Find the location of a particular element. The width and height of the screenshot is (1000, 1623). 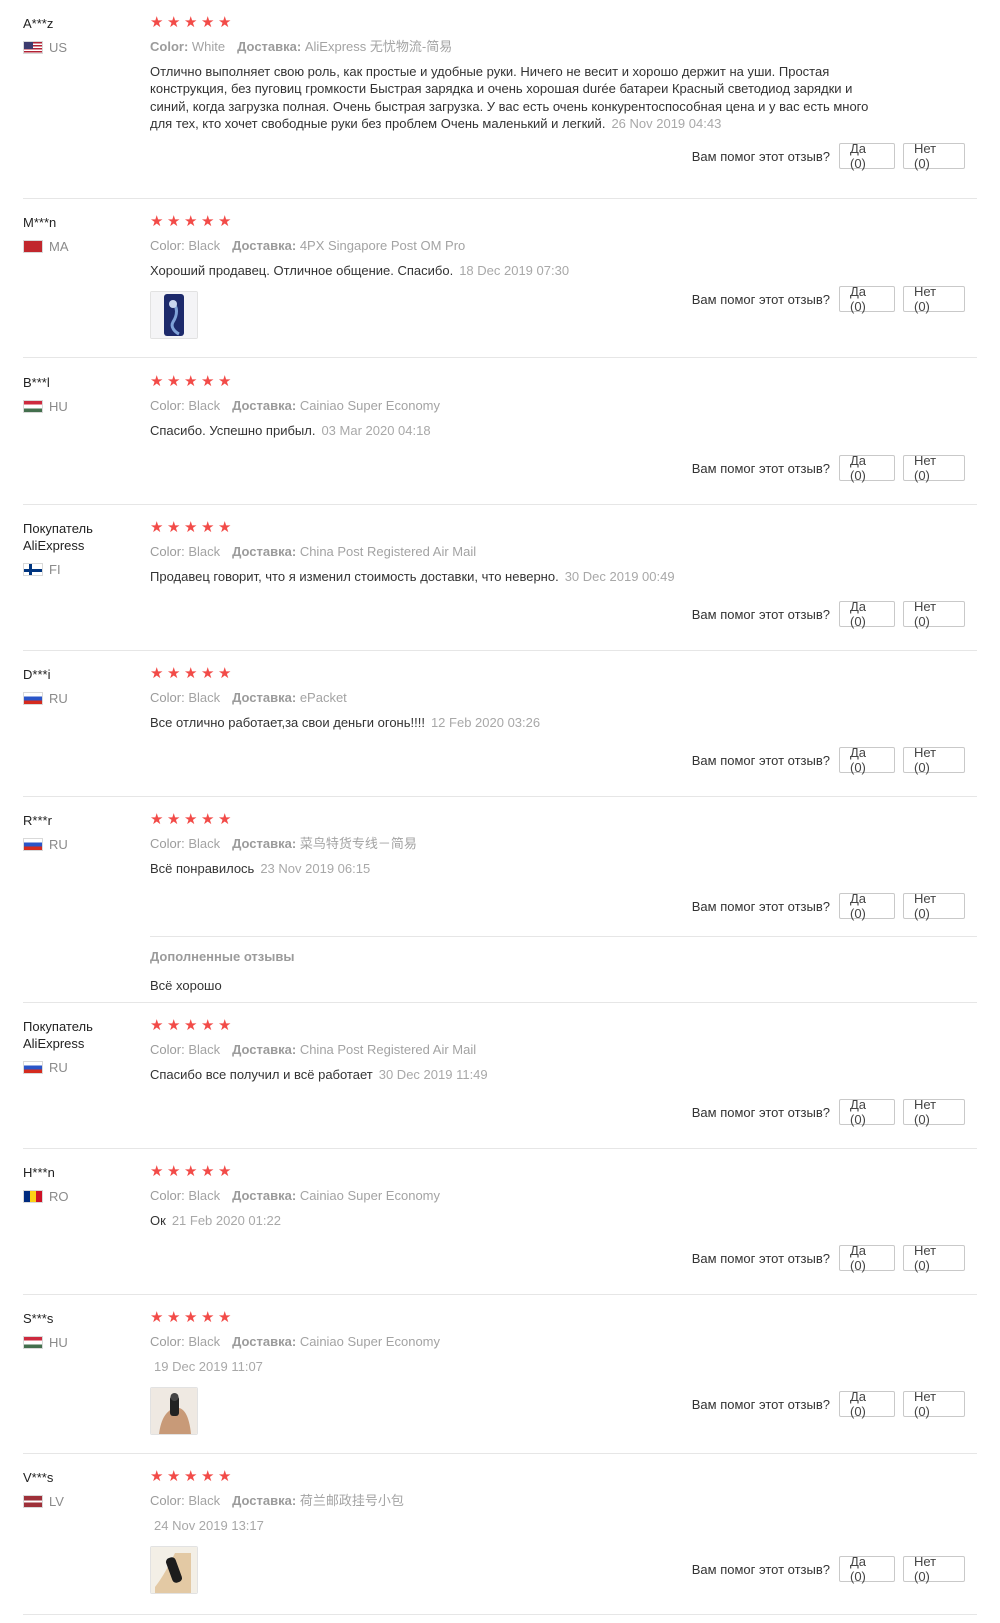

review-body: Ок is located at coordinates (158, 1220).